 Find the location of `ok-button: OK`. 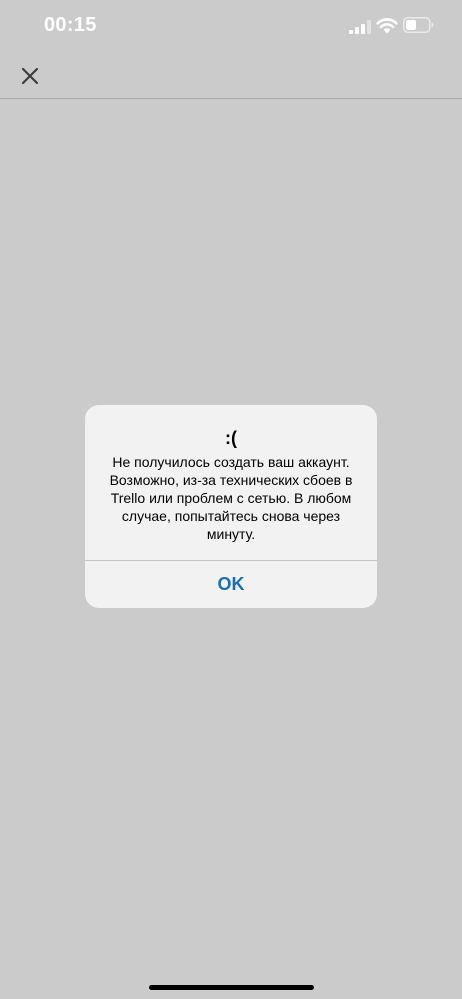

ok-button: OK is located at coordinates (231, 584).